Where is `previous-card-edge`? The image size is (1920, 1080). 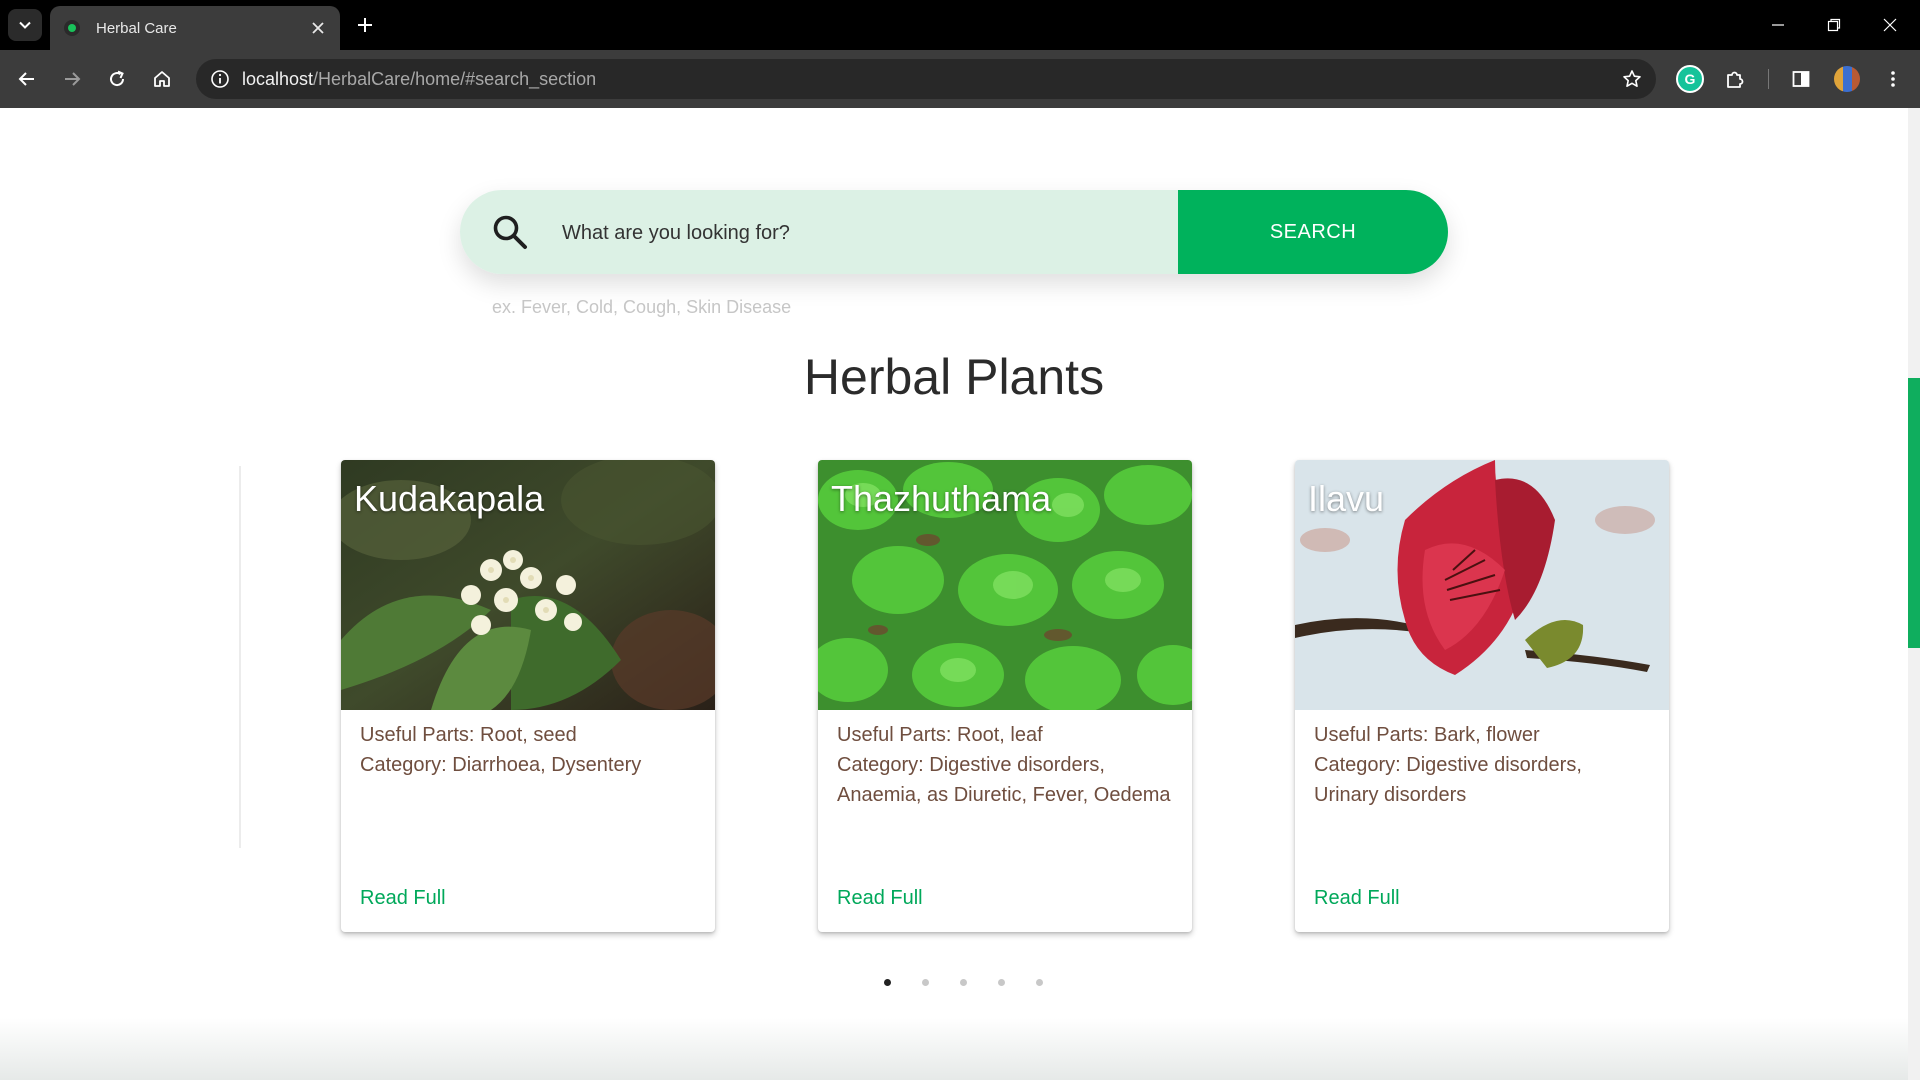 previous-card-edge is located at coordinates (240, 657).